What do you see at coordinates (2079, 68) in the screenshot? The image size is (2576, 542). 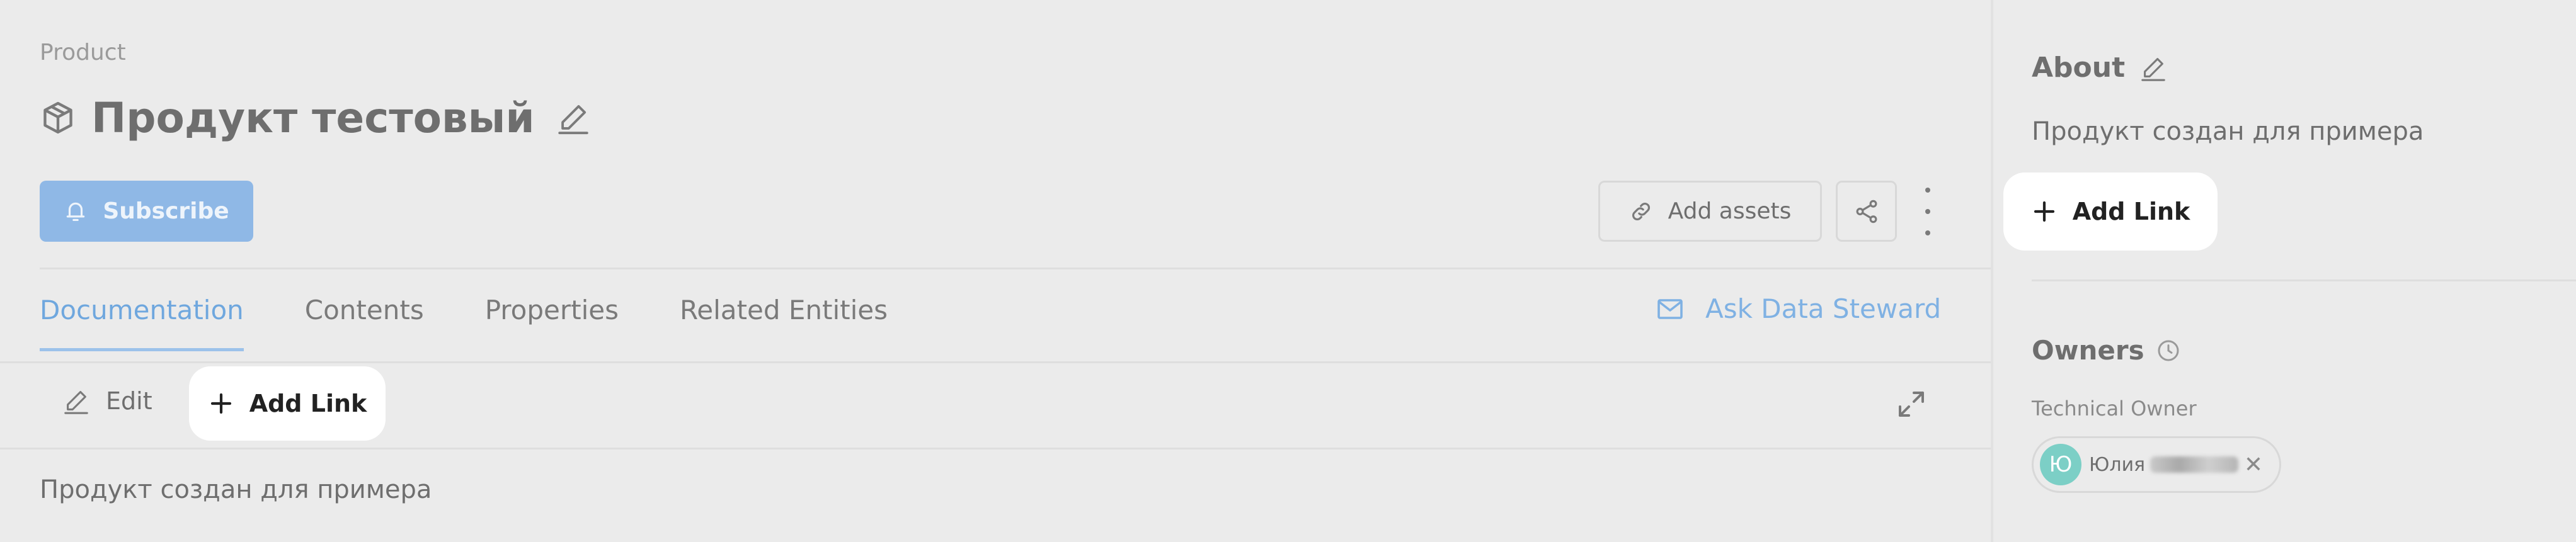 I see `about-title: About` at bounding box center [2079, 68].